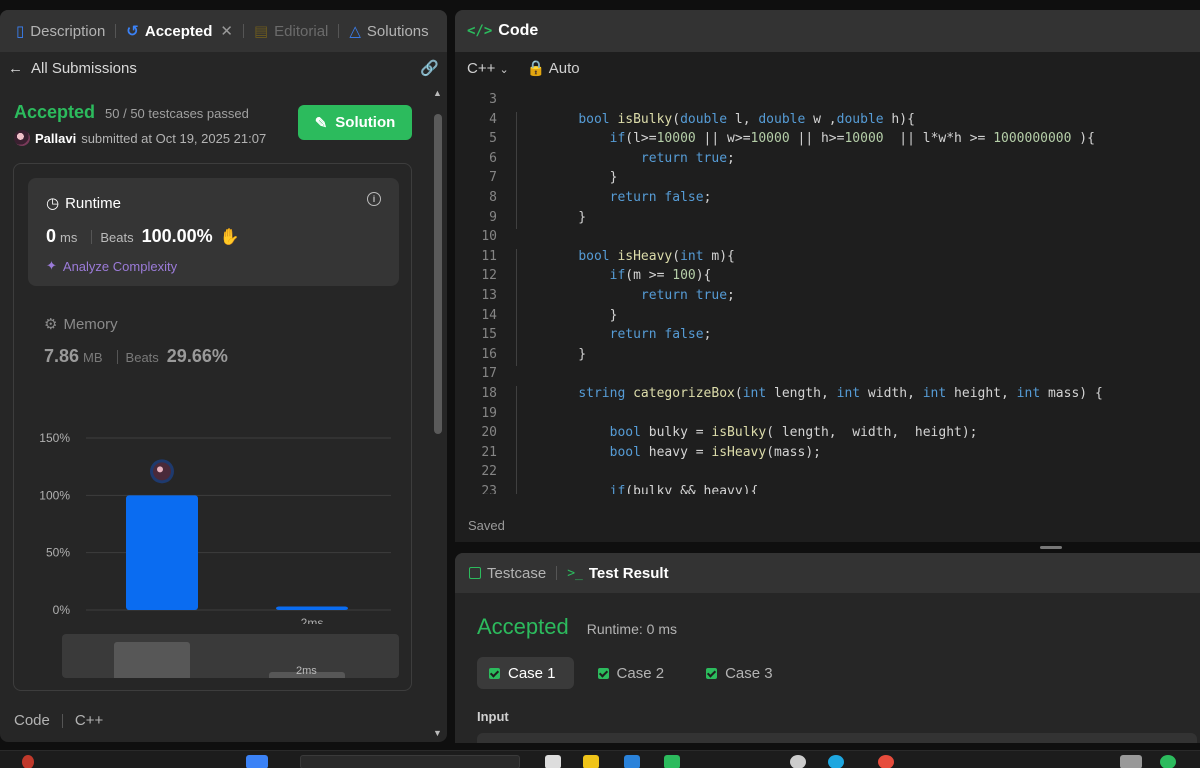 The width and height of the screenshot is (1200, 768). I want to click on bottom-tab-lang: C++, so click(89, 720).